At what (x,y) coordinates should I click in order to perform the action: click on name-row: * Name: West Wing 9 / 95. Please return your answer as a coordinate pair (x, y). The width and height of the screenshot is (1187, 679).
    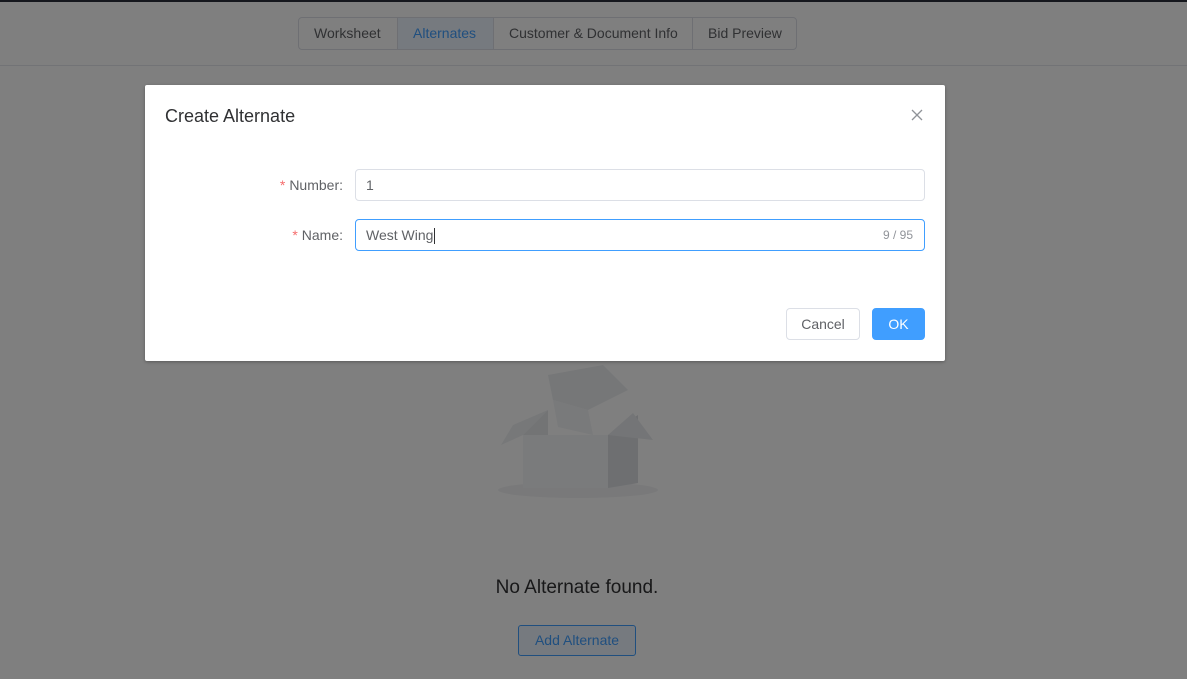
    Looking at the image, I should click on (545, 235).